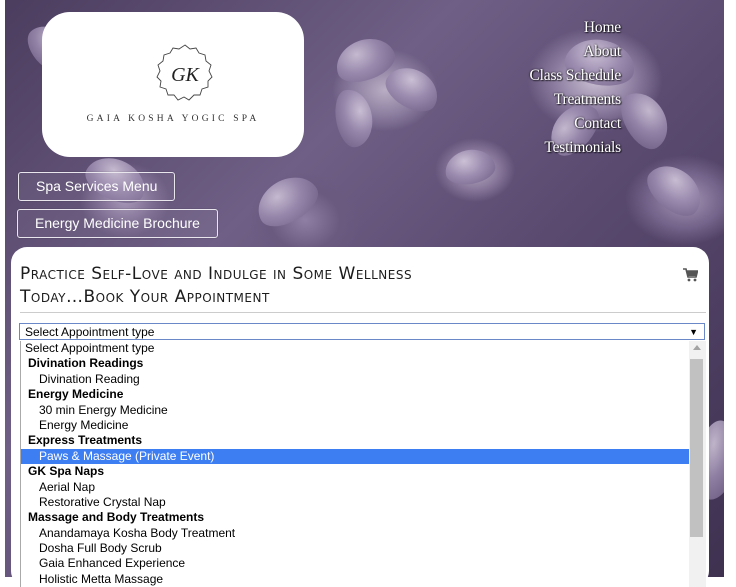 This screenshot has height=587, width=736. What do you see at coordinates (364, 563) in the screenshot?
I see `dropdown-option: Gaia Enhanced Experience` at bounding box center [364, 563].